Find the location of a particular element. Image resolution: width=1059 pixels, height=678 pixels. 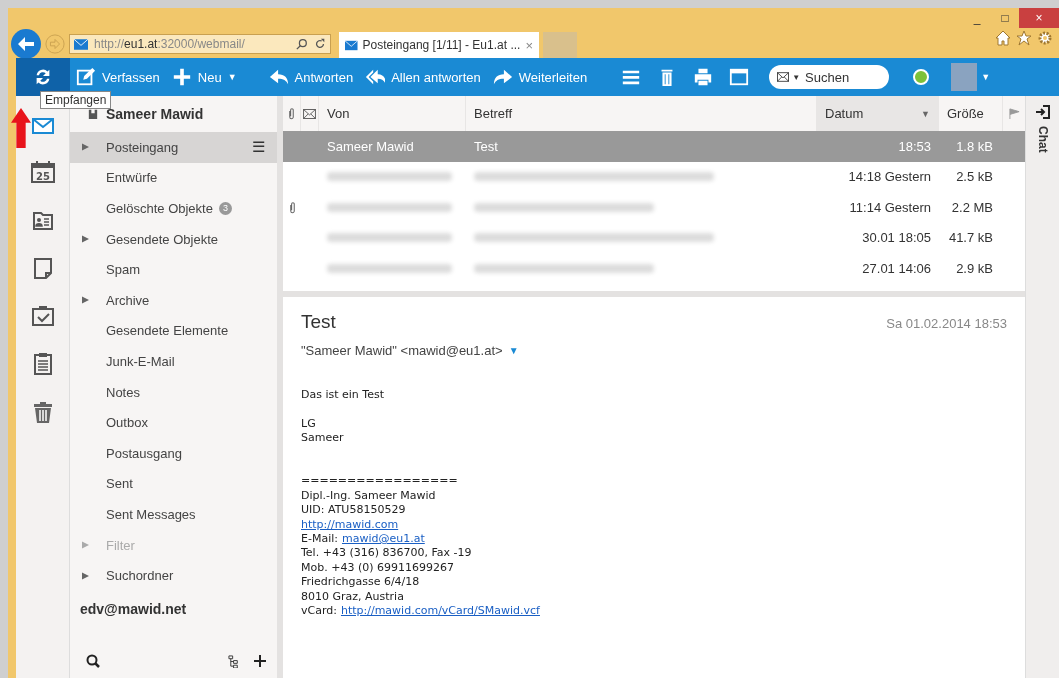

column-header: Datum ▼ is located at coordinates (878, 113).